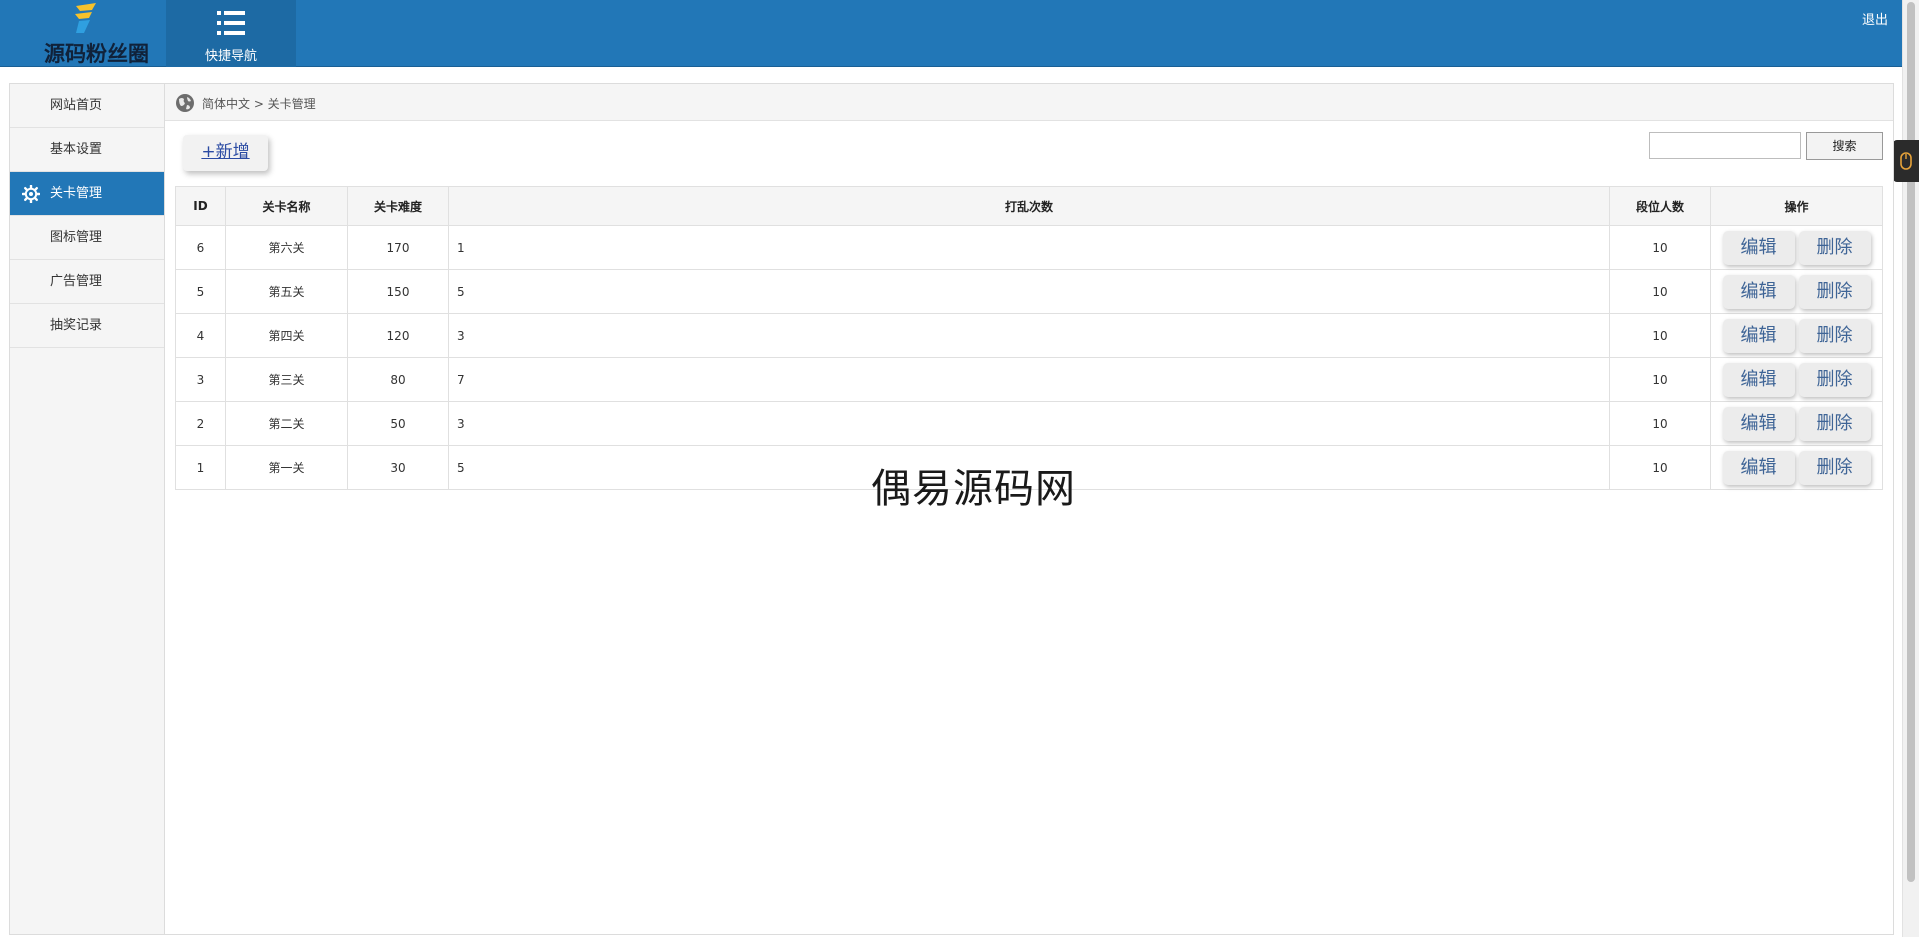  I want to click on cell-id: 2, so click(200, 423).